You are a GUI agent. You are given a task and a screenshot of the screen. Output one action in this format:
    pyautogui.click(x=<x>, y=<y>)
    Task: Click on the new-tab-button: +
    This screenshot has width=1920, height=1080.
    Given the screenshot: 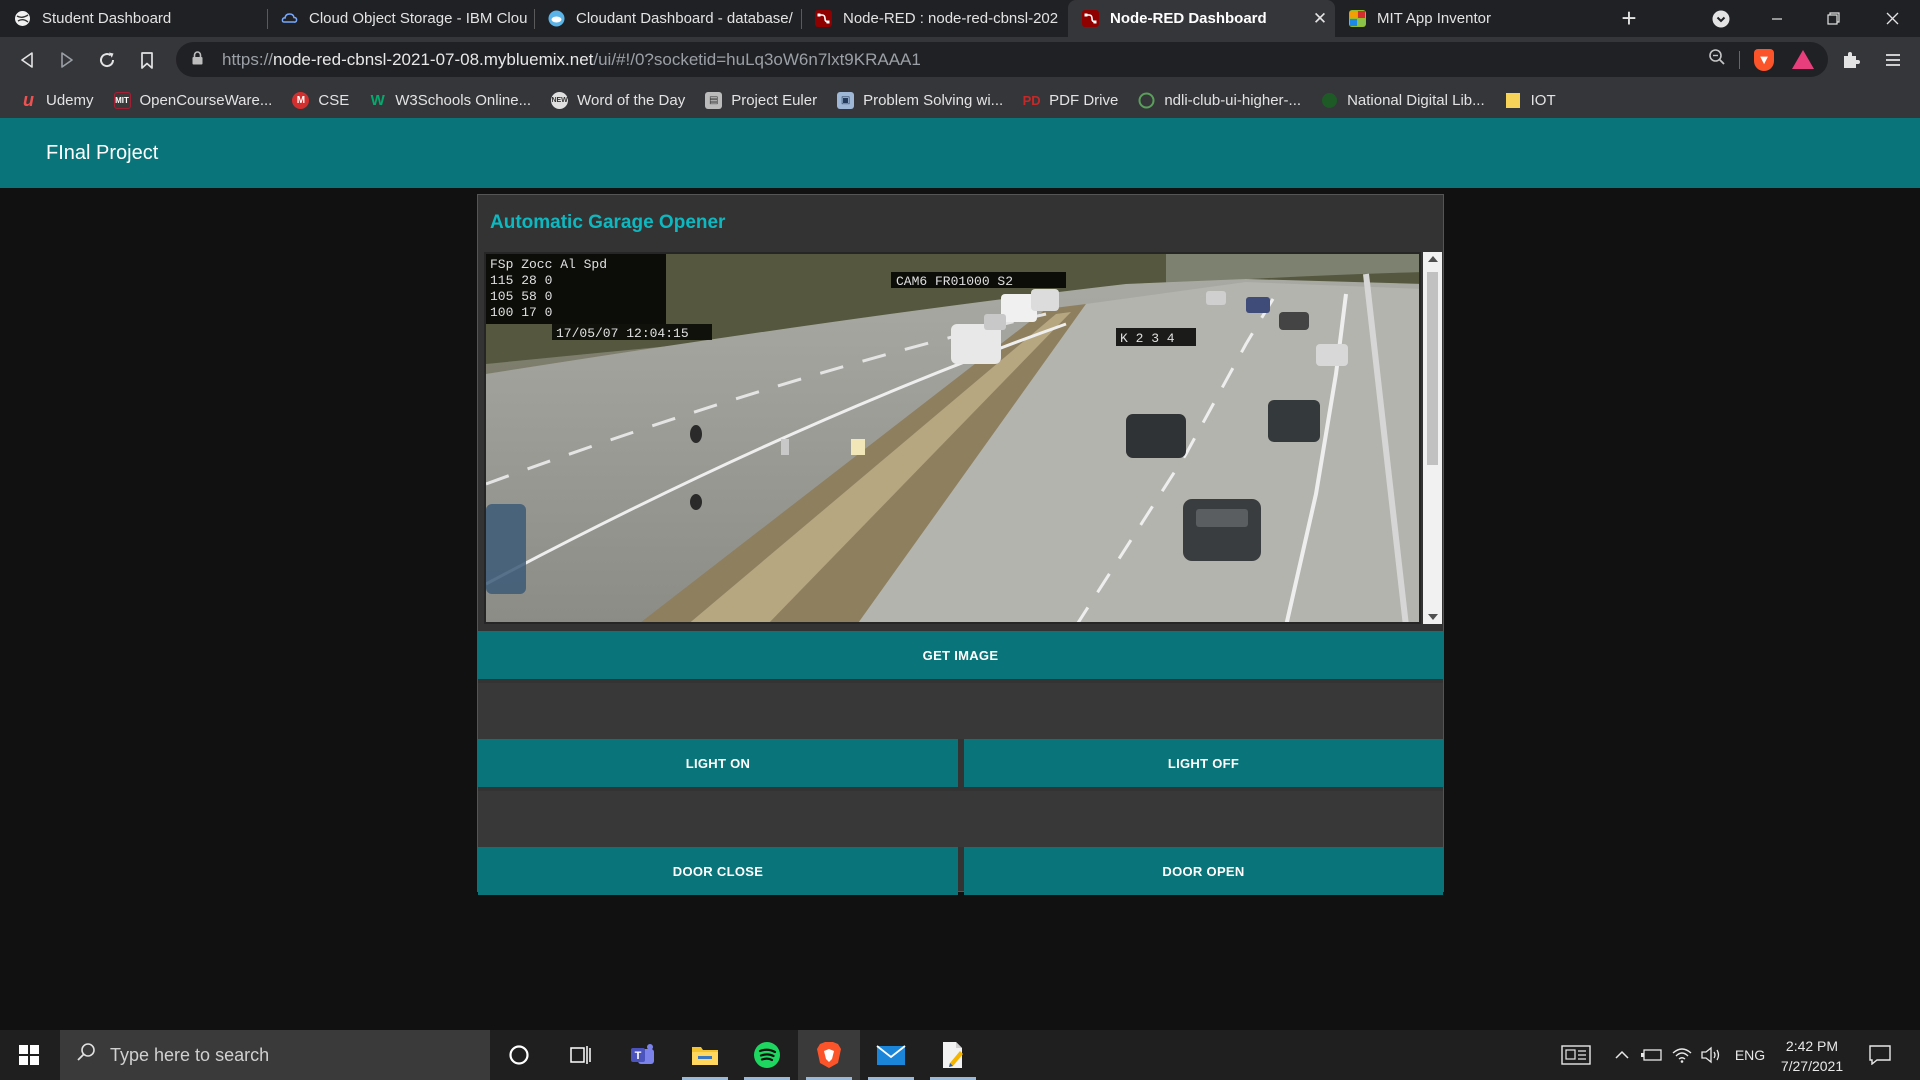 What is the action you would take?
    pyautogui.click(x=1629, y=18)
    